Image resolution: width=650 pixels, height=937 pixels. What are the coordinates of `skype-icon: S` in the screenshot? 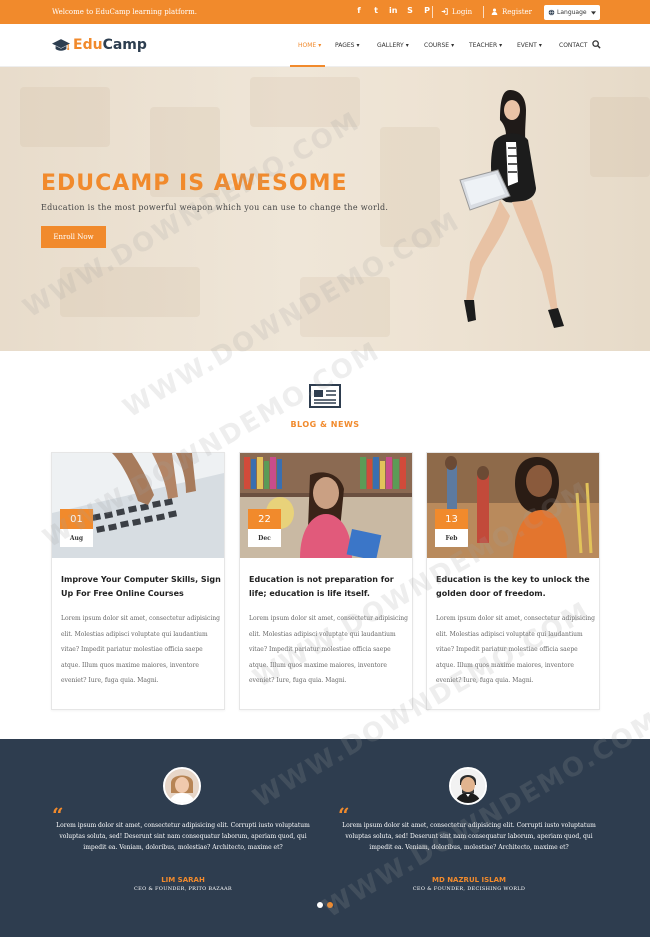 It's located at (410, 10).